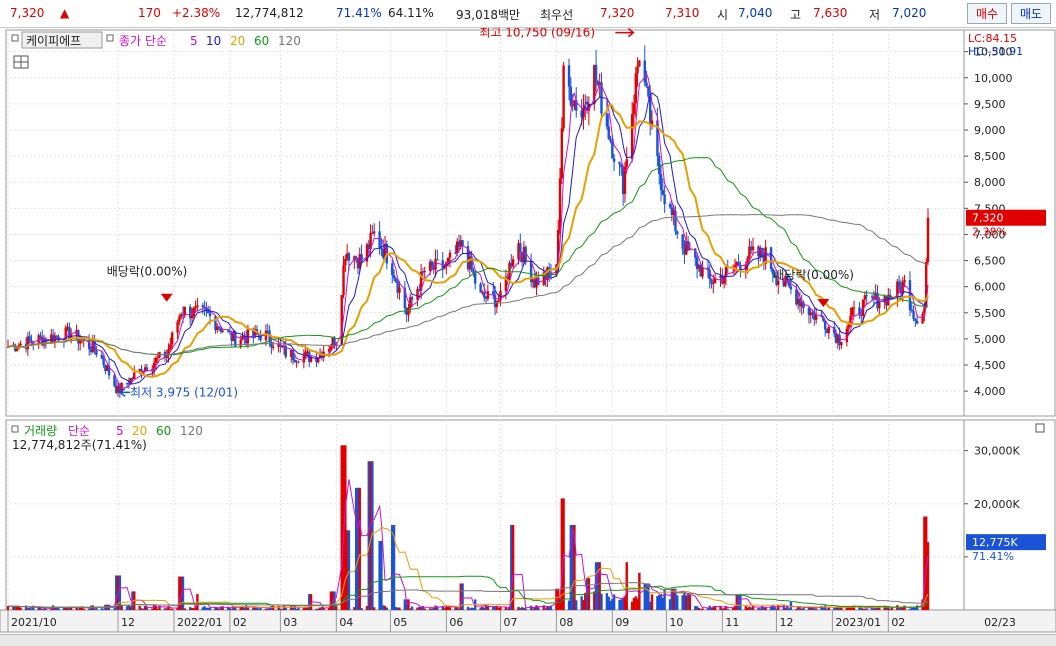  I want to click on sell-button: 매도, so click(1031, 13).